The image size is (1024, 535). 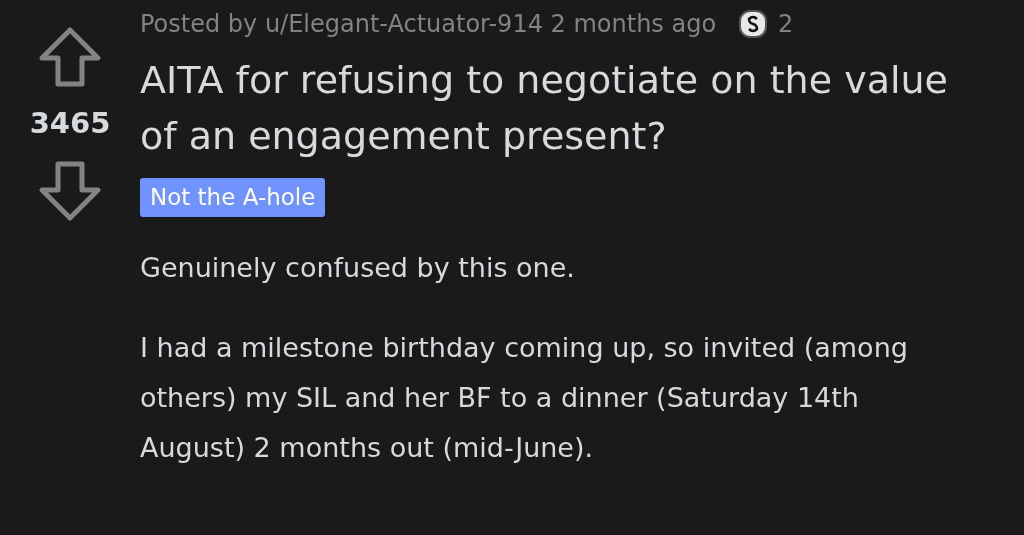 I want to click on upvote-icon, so click(x=70, y=57).